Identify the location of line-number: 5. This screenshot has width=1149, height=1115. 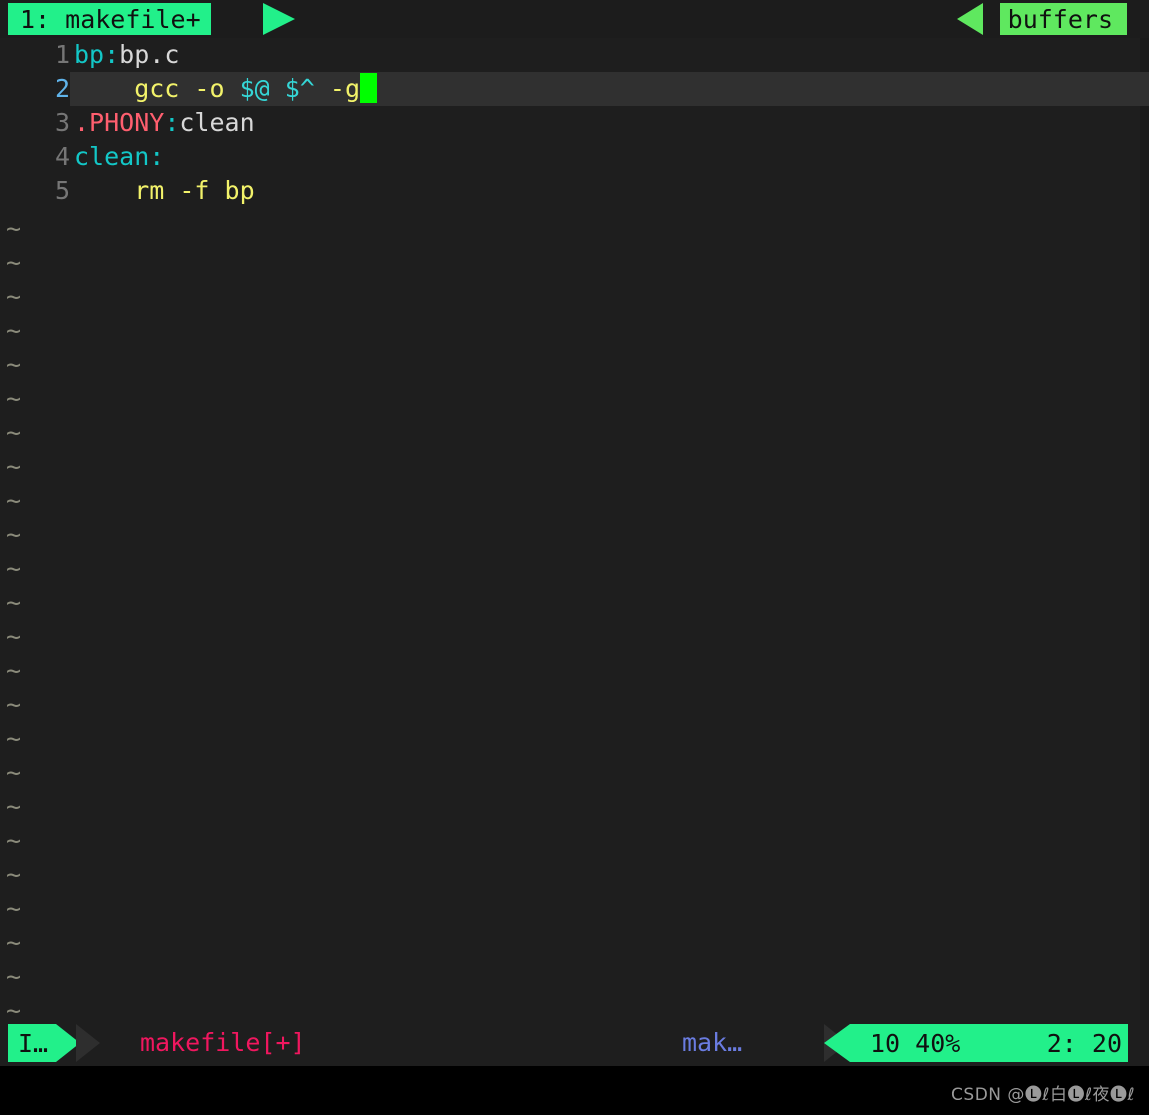
(62, 190).